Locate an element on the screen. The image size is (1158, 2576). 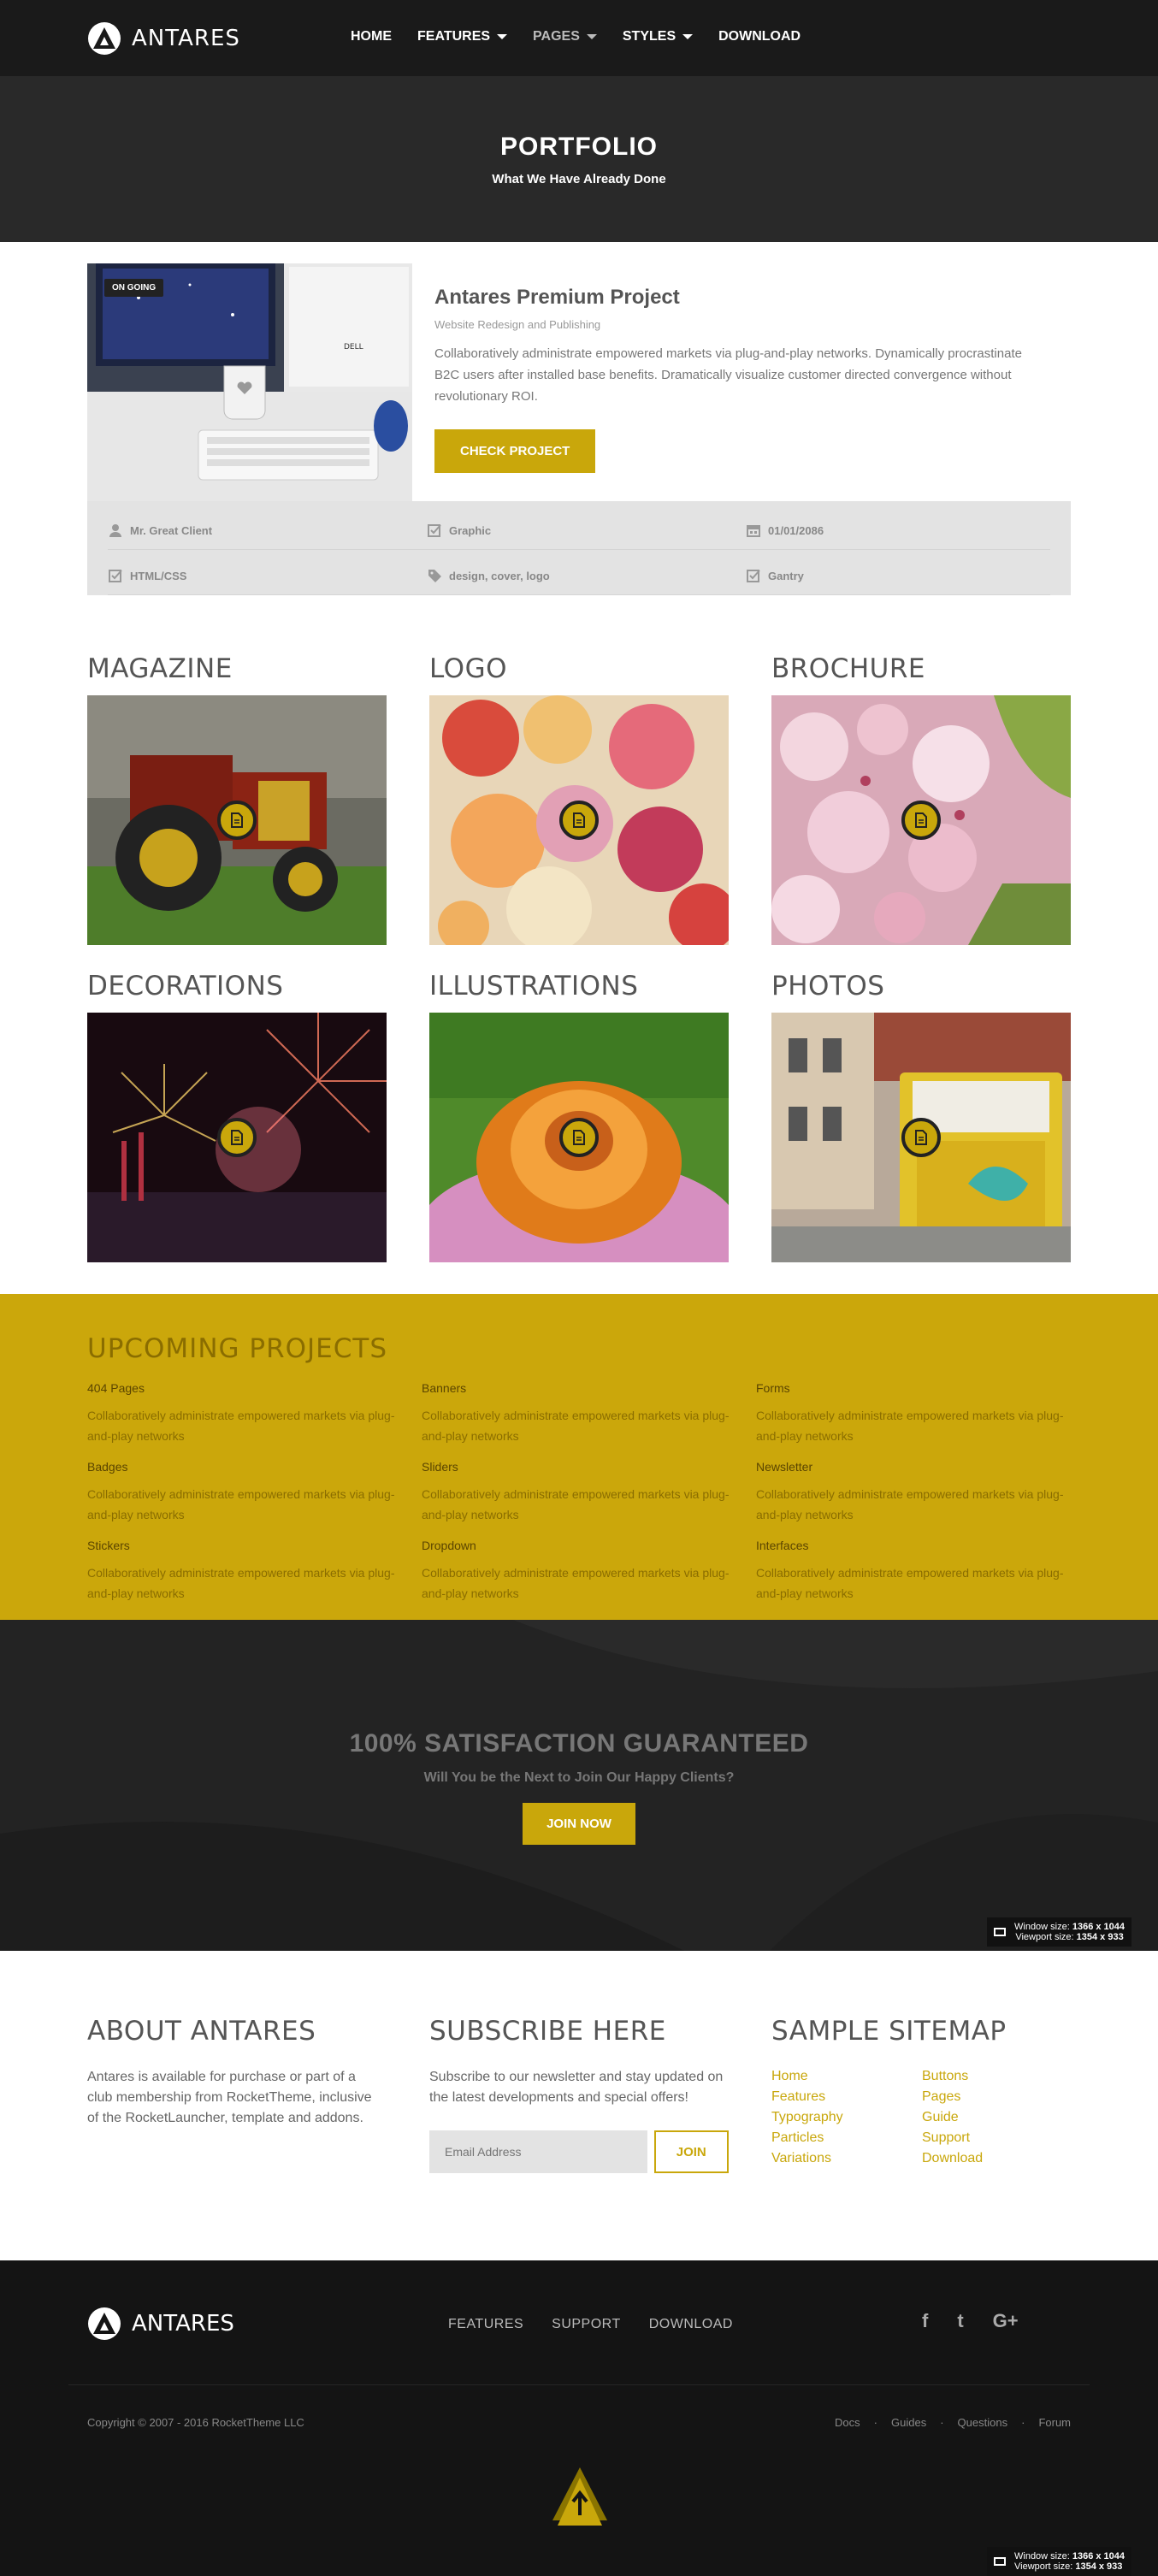
user-icon is located at coordinates (115, 530).